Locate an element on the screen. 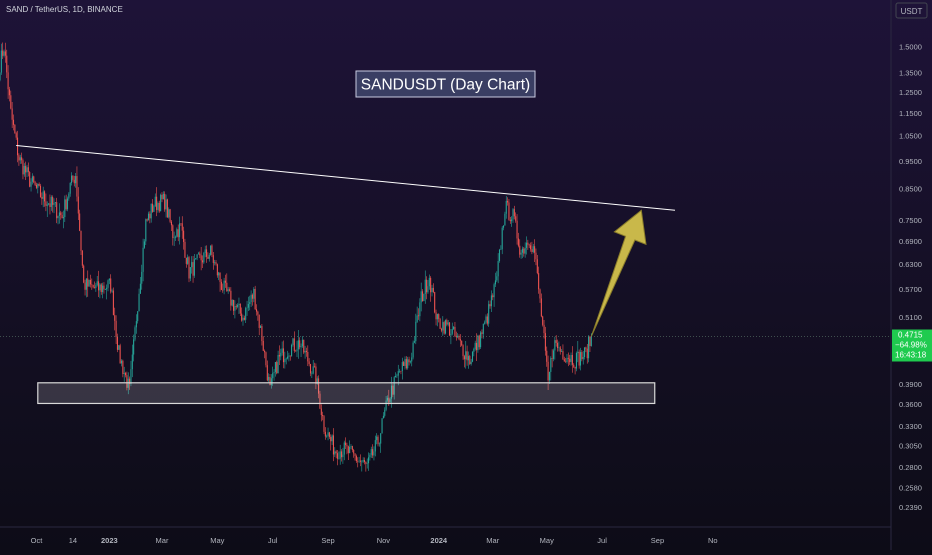 The width and height of the screenshot is (932, 555). time-tick-label: 2024 is located at coordinates (439, 540).